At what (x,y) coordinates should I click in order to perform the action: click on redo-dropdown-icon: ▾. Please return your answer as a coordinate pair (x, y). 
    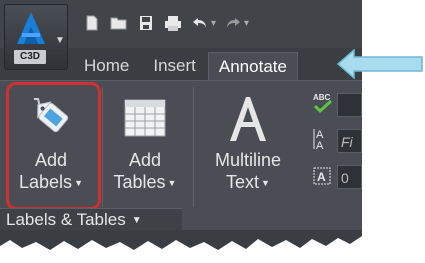
    Looking at the image, I should click on (246, 23).